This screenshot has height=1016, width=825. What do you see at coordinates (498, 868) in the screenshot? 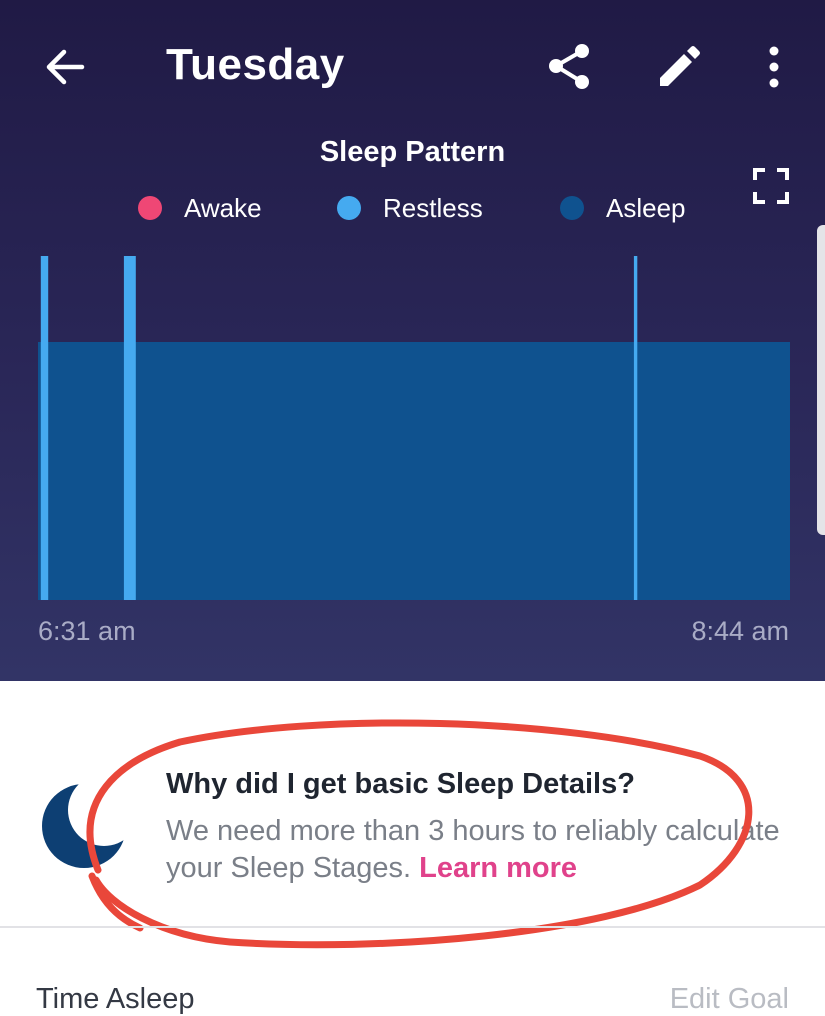
I see `learn-more-link: Learn more` at bounding box center [498, 868].